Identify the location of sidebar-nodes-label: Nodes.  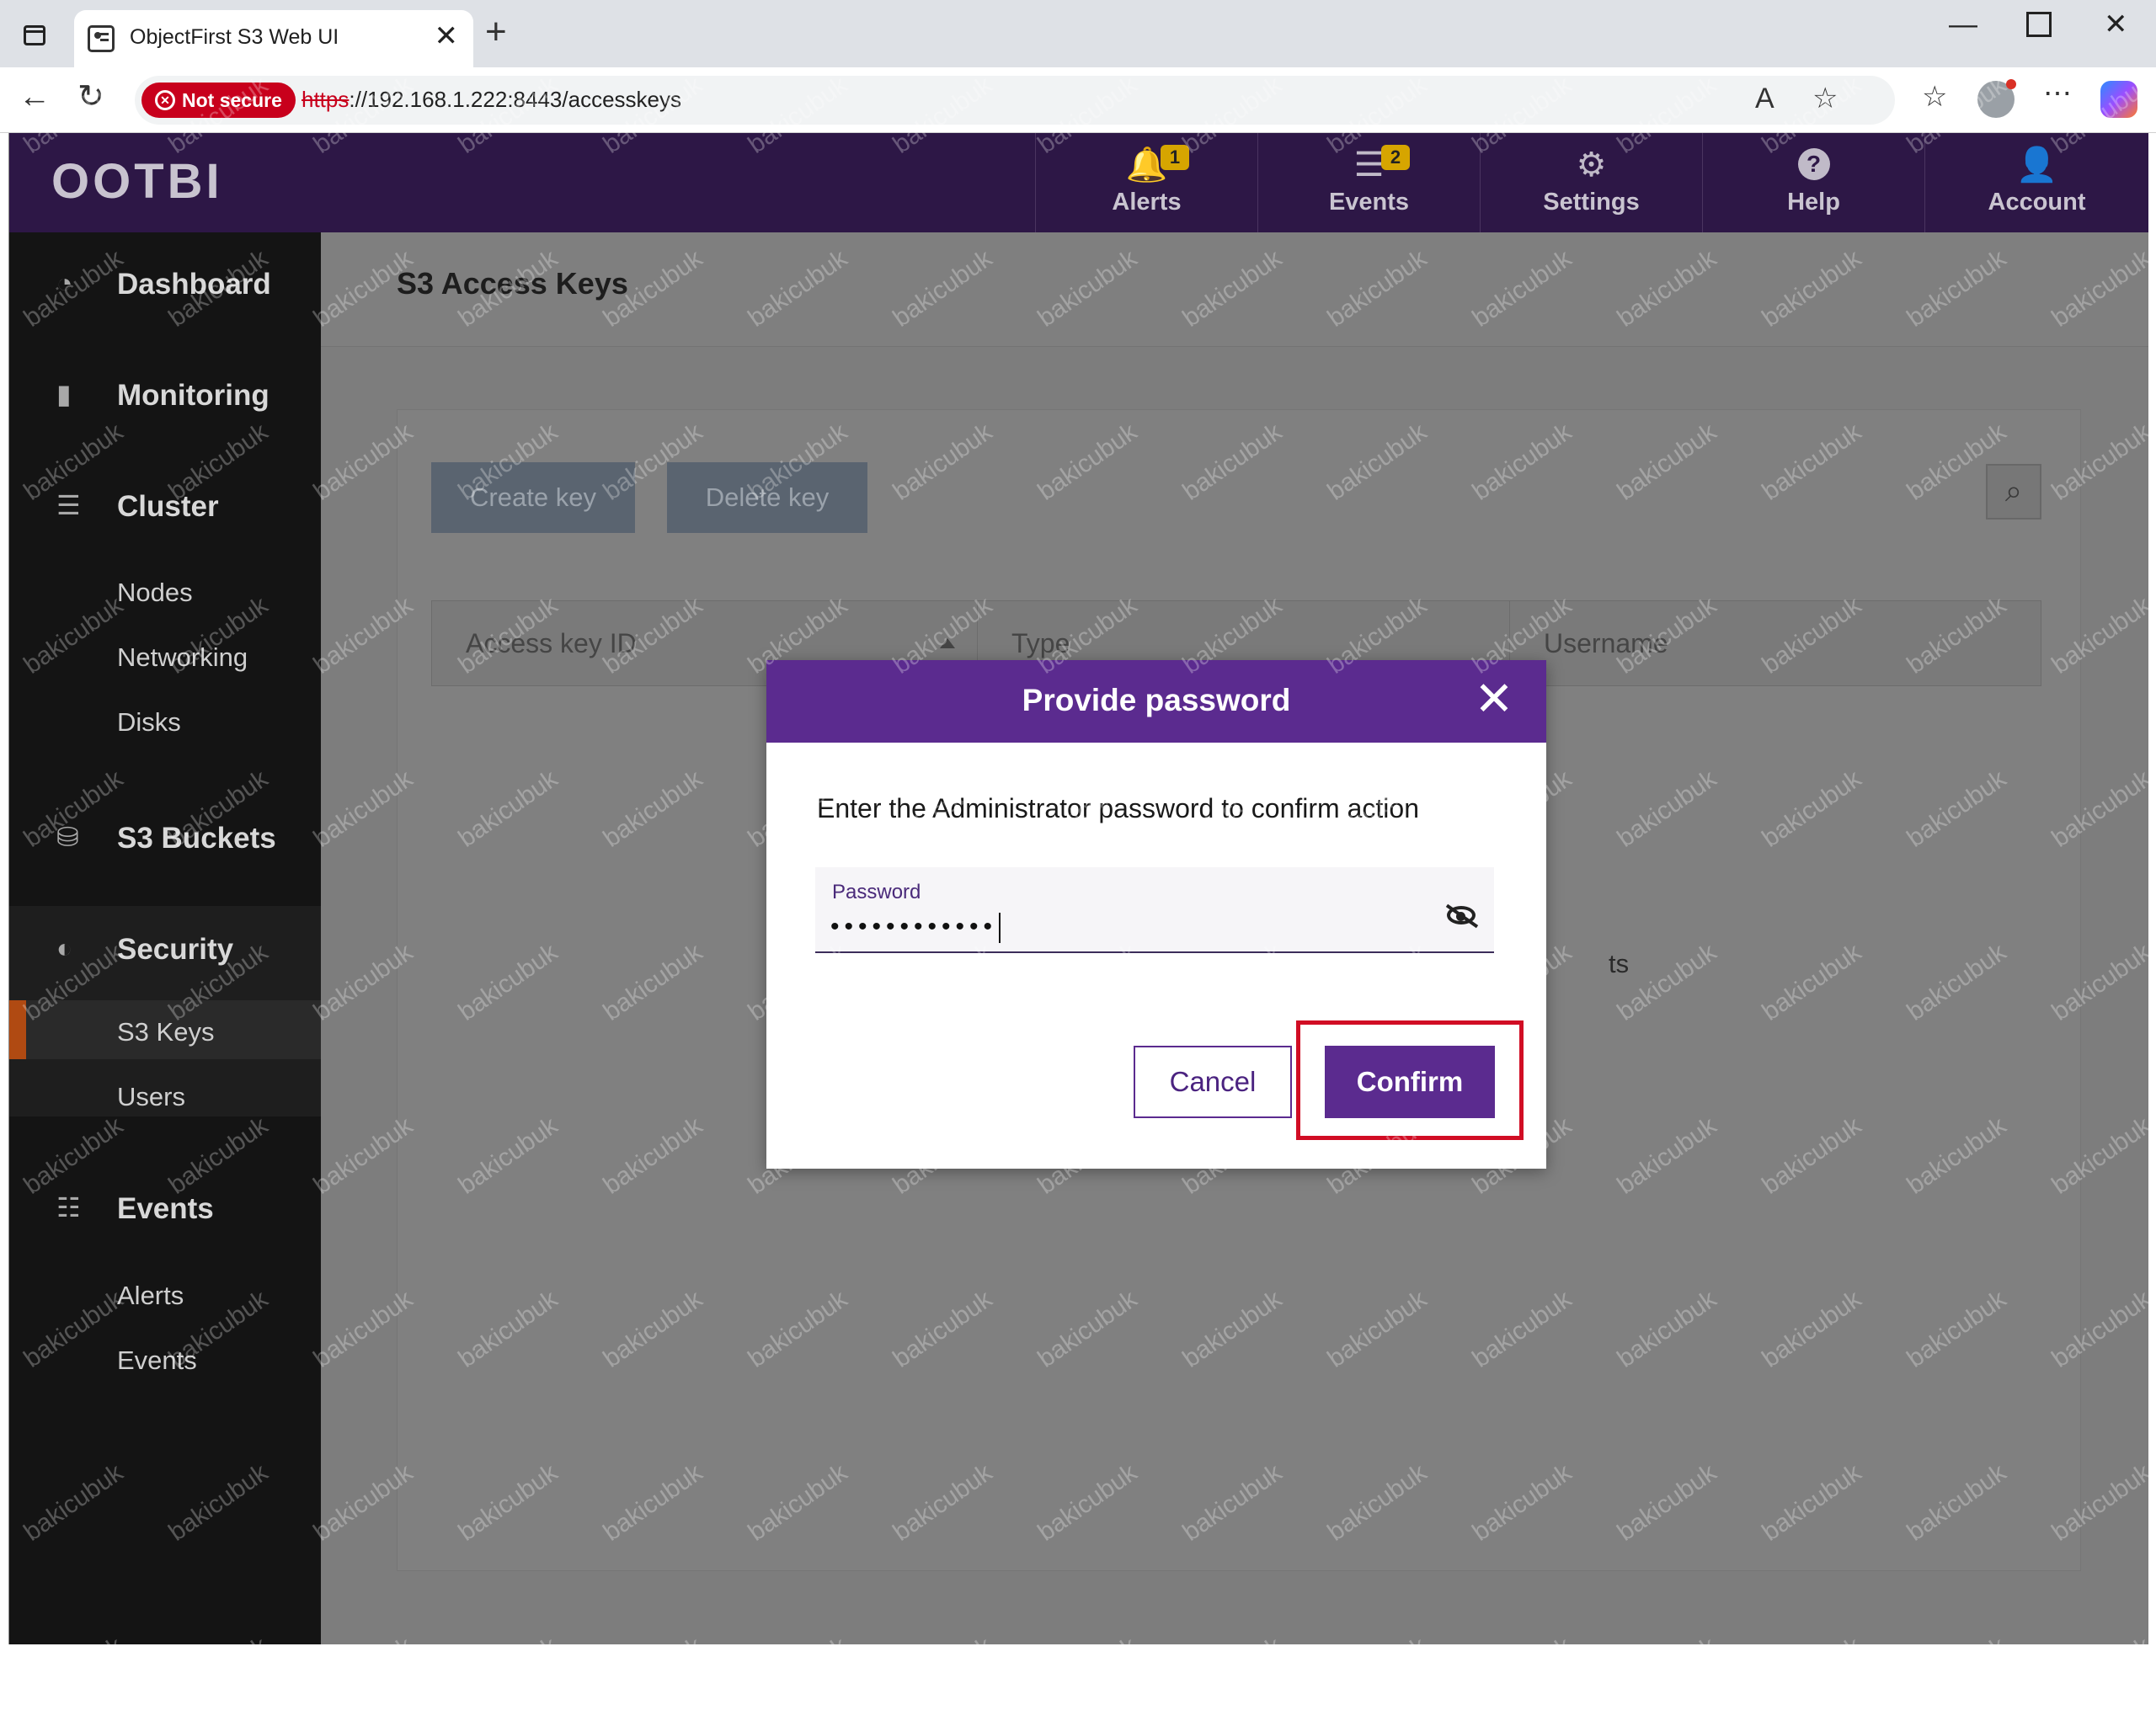
(155, 592).